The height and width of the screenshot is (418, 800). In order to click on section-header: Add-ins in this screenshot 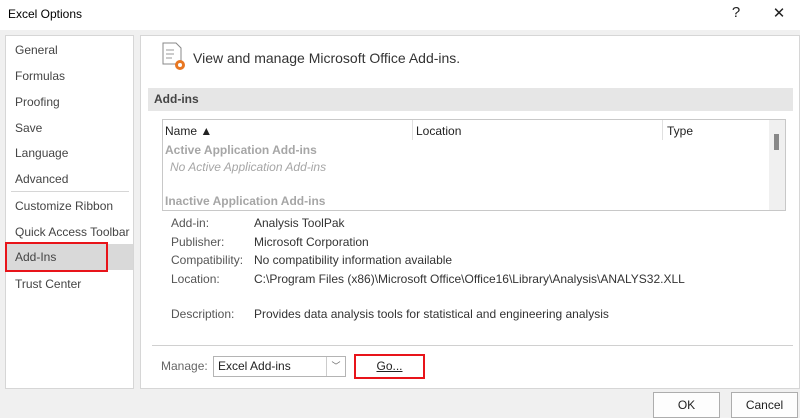, I will do `click(470, 99)`.